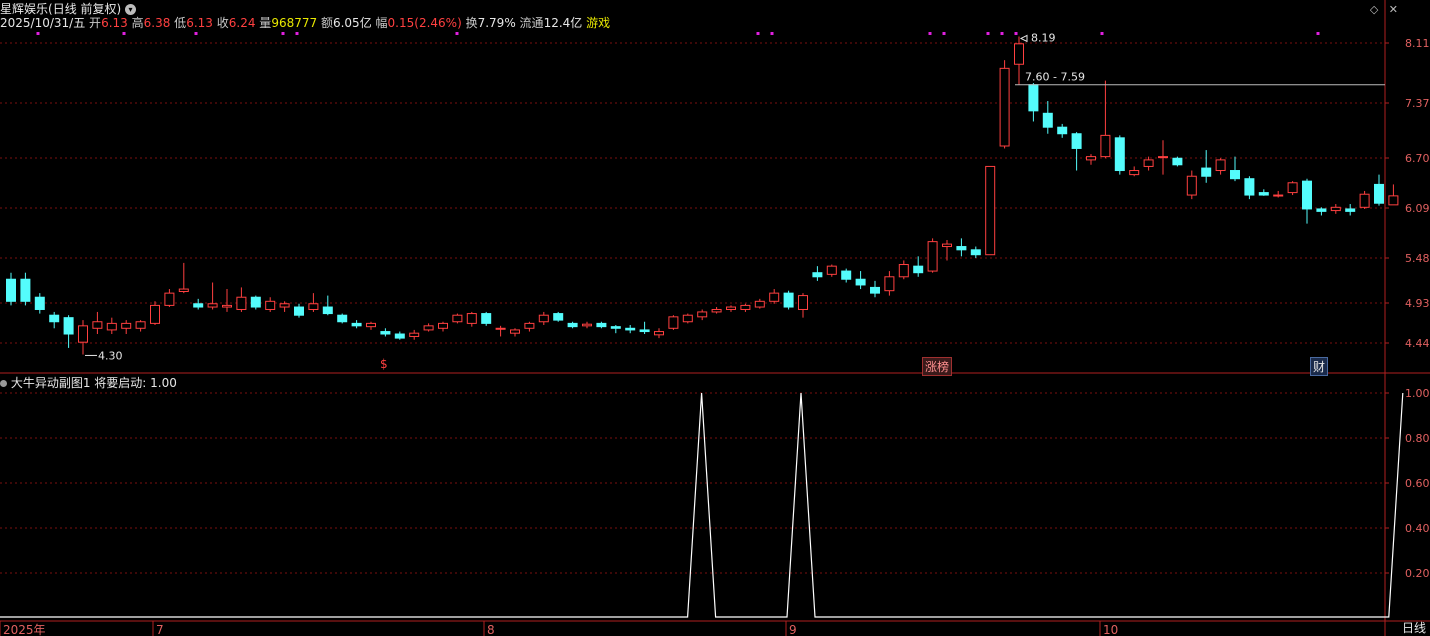 This screenshot has width=1430, height=636. What do you see at coordinates (1414, 627) in the screenshot?
I see `period-button: 日线` at bounding box center [1414, 627].